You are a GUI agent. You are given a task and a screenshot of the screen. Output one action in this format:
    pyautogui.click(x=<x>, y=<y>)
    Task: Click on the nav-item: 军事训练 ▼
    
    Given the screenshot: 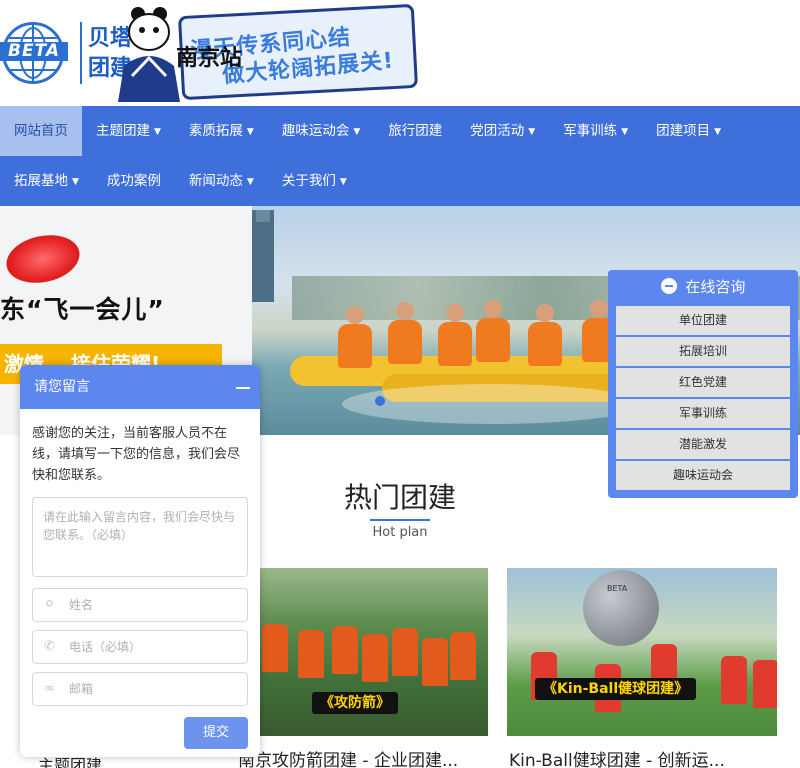 What is the action you would take?
    pyautogui.click(x=595, y=131)
    